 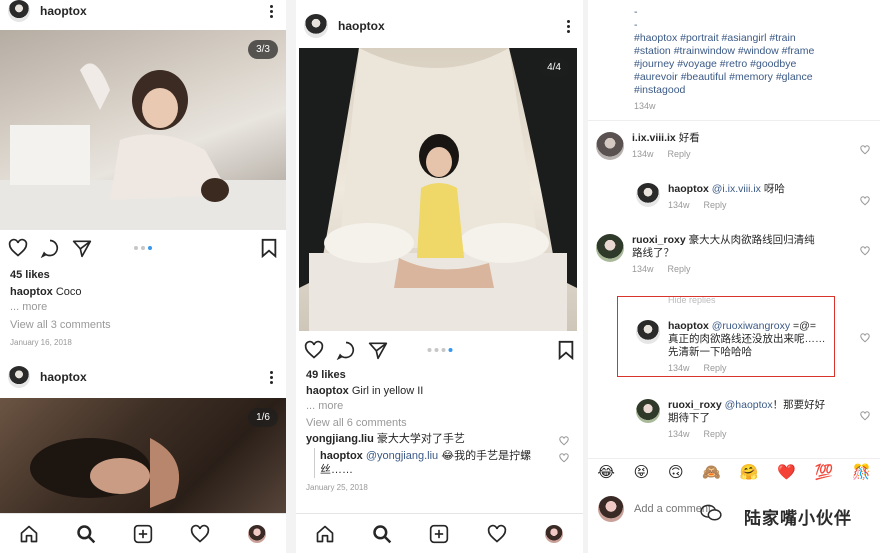 I want to click on post-date: January 25, 2018, so click(x=337, y=487).